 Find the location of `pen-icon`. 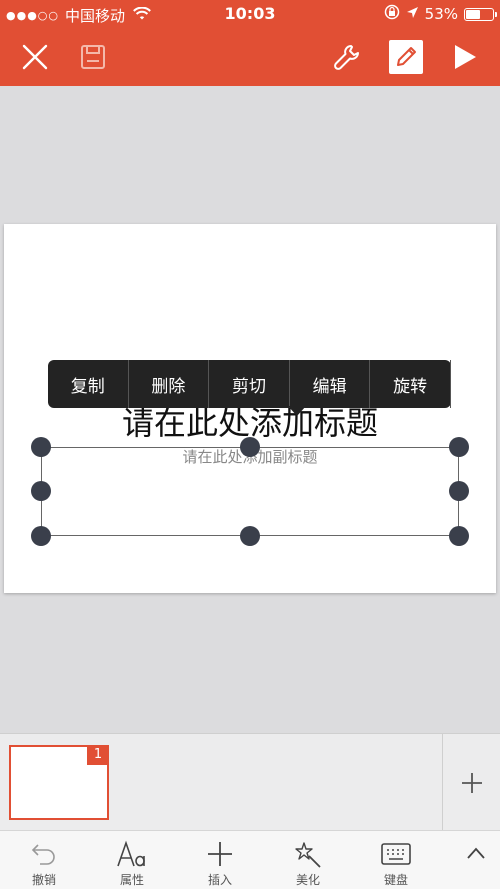

pen-icon is located at coordinates (406, 56).